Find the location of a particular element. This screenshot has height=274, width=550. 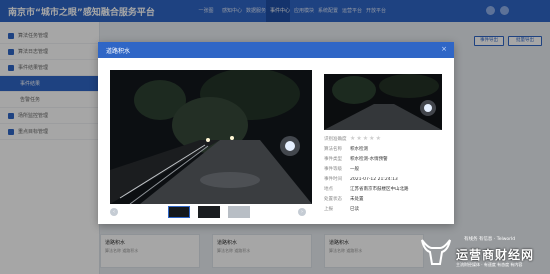

info-row: 上报 已读 is located at coordinates (341, 209).